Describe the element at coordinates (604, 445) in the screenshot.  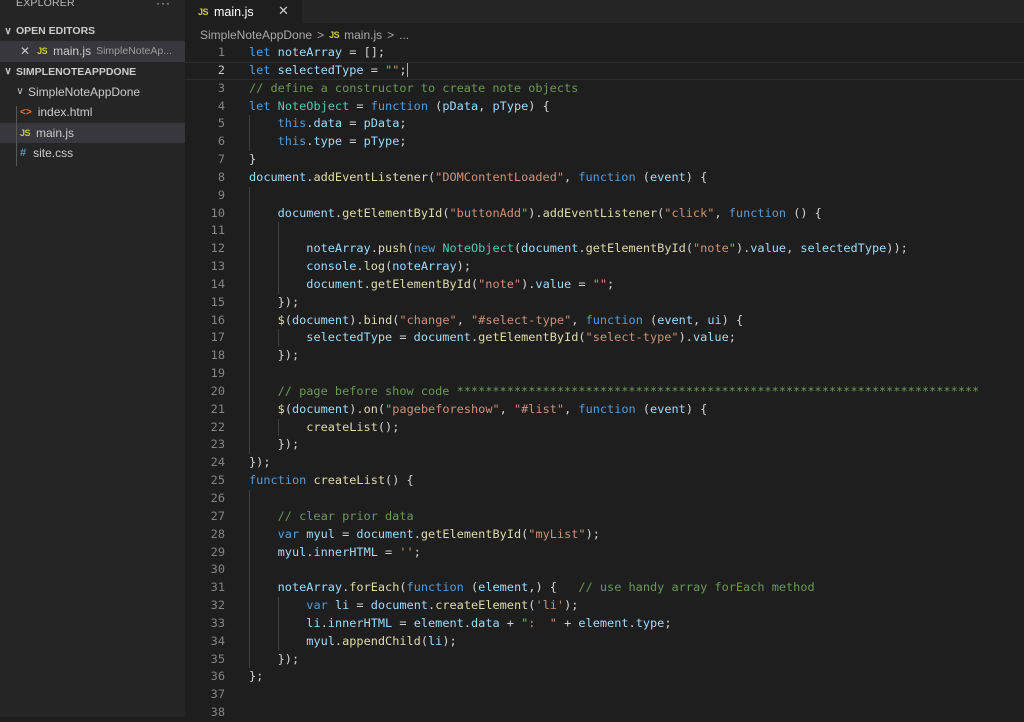
I see `code-line: 23 });` at that location.